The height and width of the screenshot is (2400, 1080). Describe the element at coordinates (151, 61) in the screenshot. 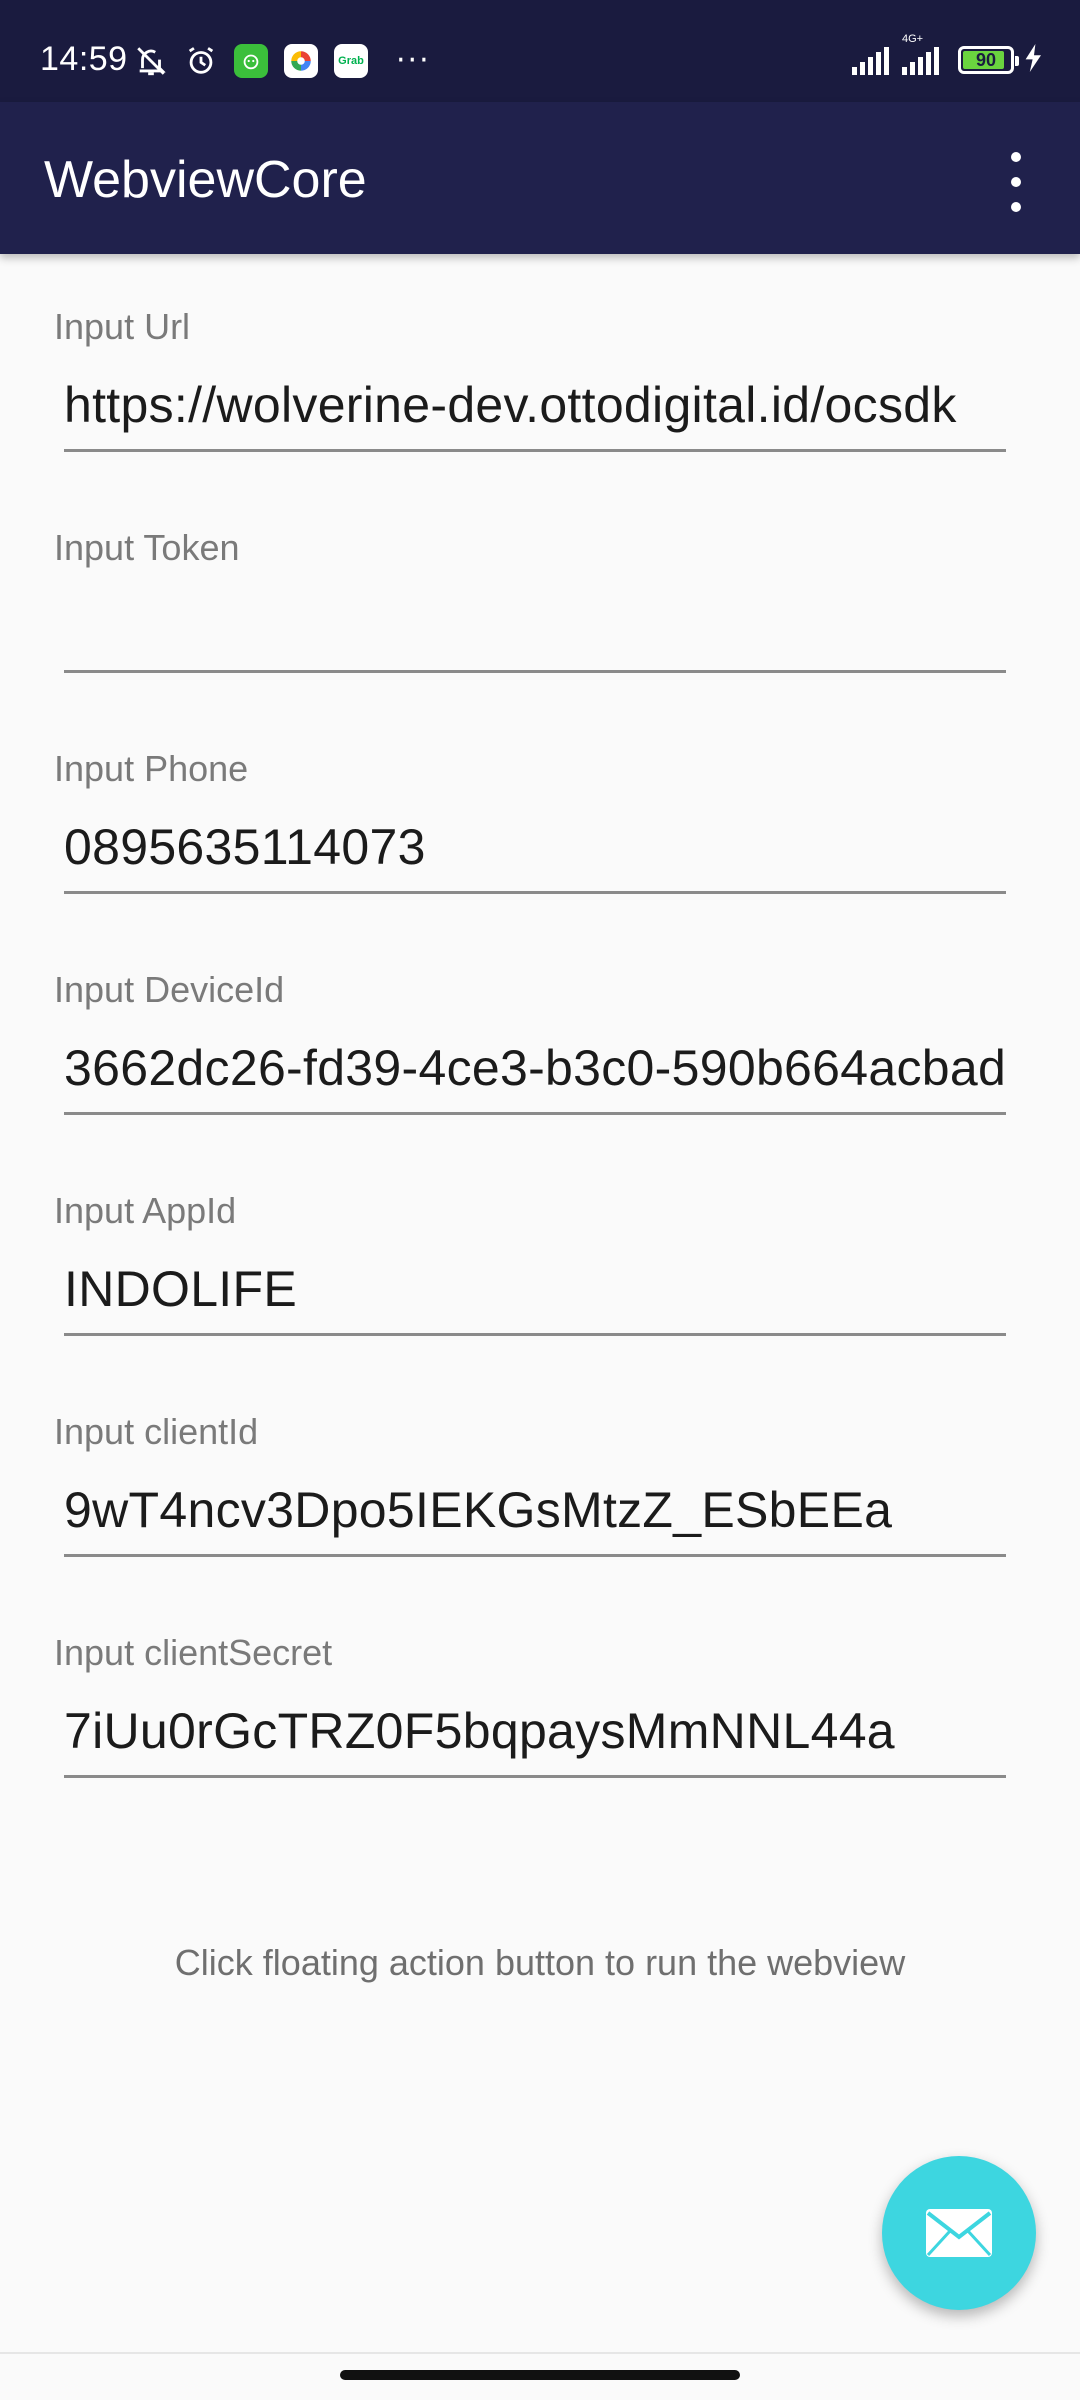

I see `bell-off-icon` at that location.